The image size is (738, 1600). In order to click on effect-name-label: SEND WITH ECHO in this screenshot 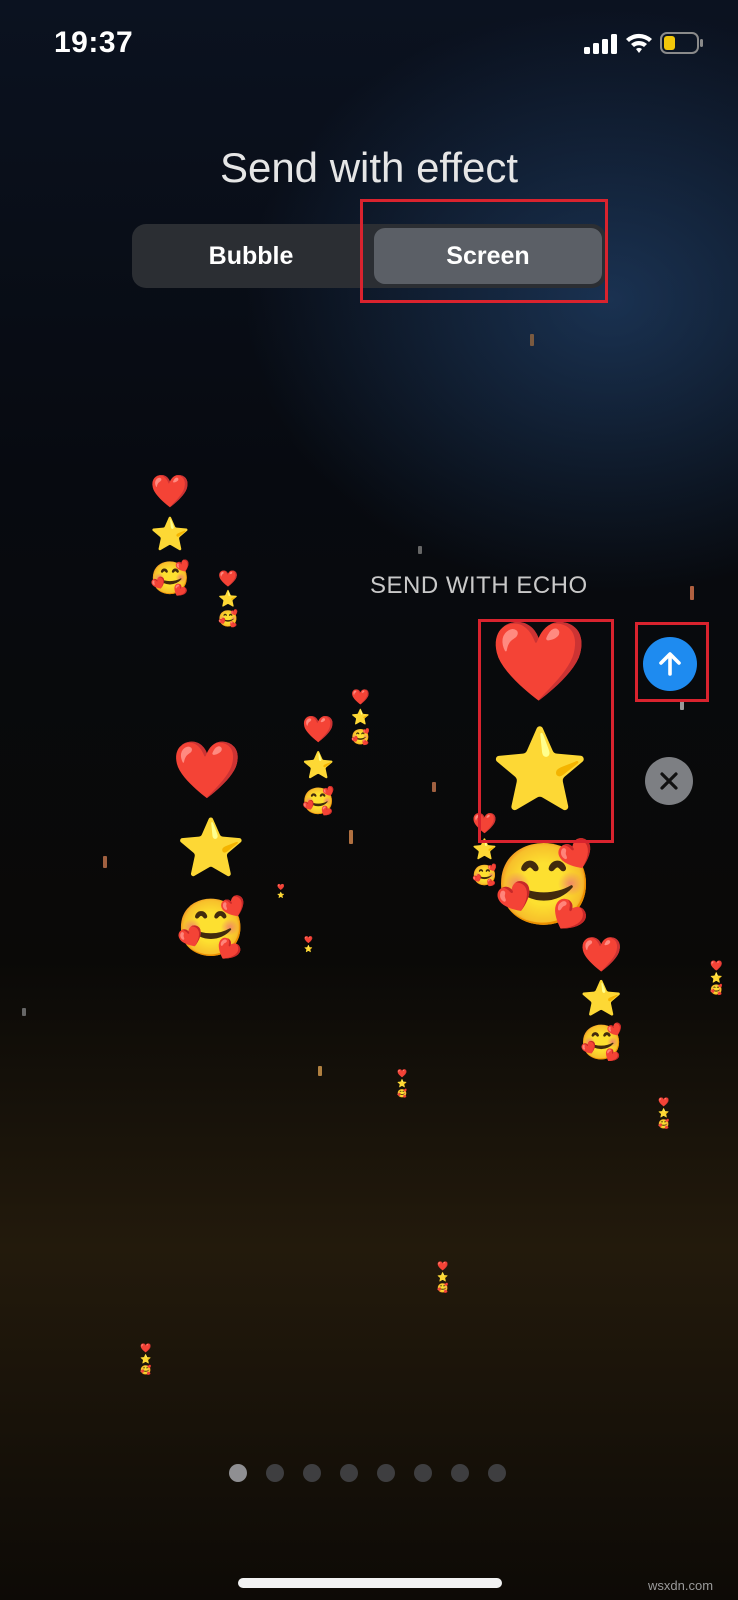, I will do `click(479, 585)`.